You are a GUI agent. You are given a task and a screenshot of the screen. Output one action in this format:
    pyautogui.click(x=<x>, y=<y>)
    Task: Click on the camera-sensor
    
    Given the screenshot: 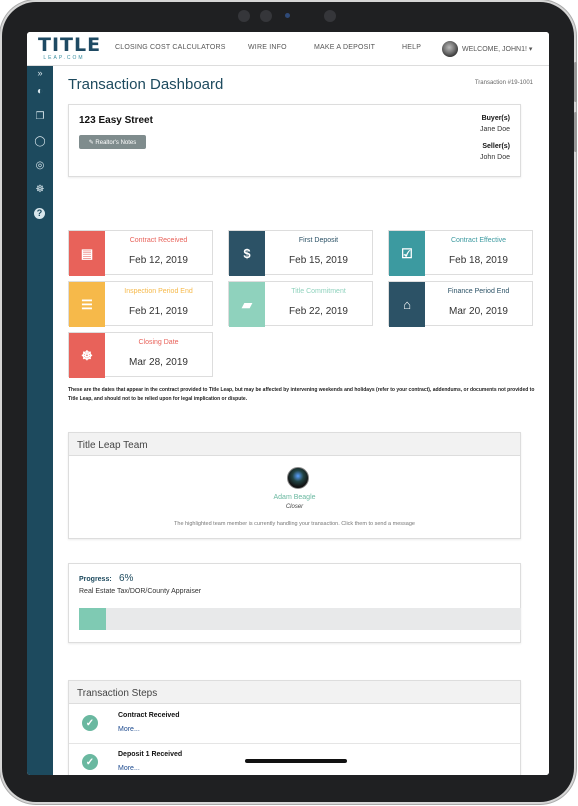 What is the action you would take?
    pyautogui.click(x=287, y=15)
    